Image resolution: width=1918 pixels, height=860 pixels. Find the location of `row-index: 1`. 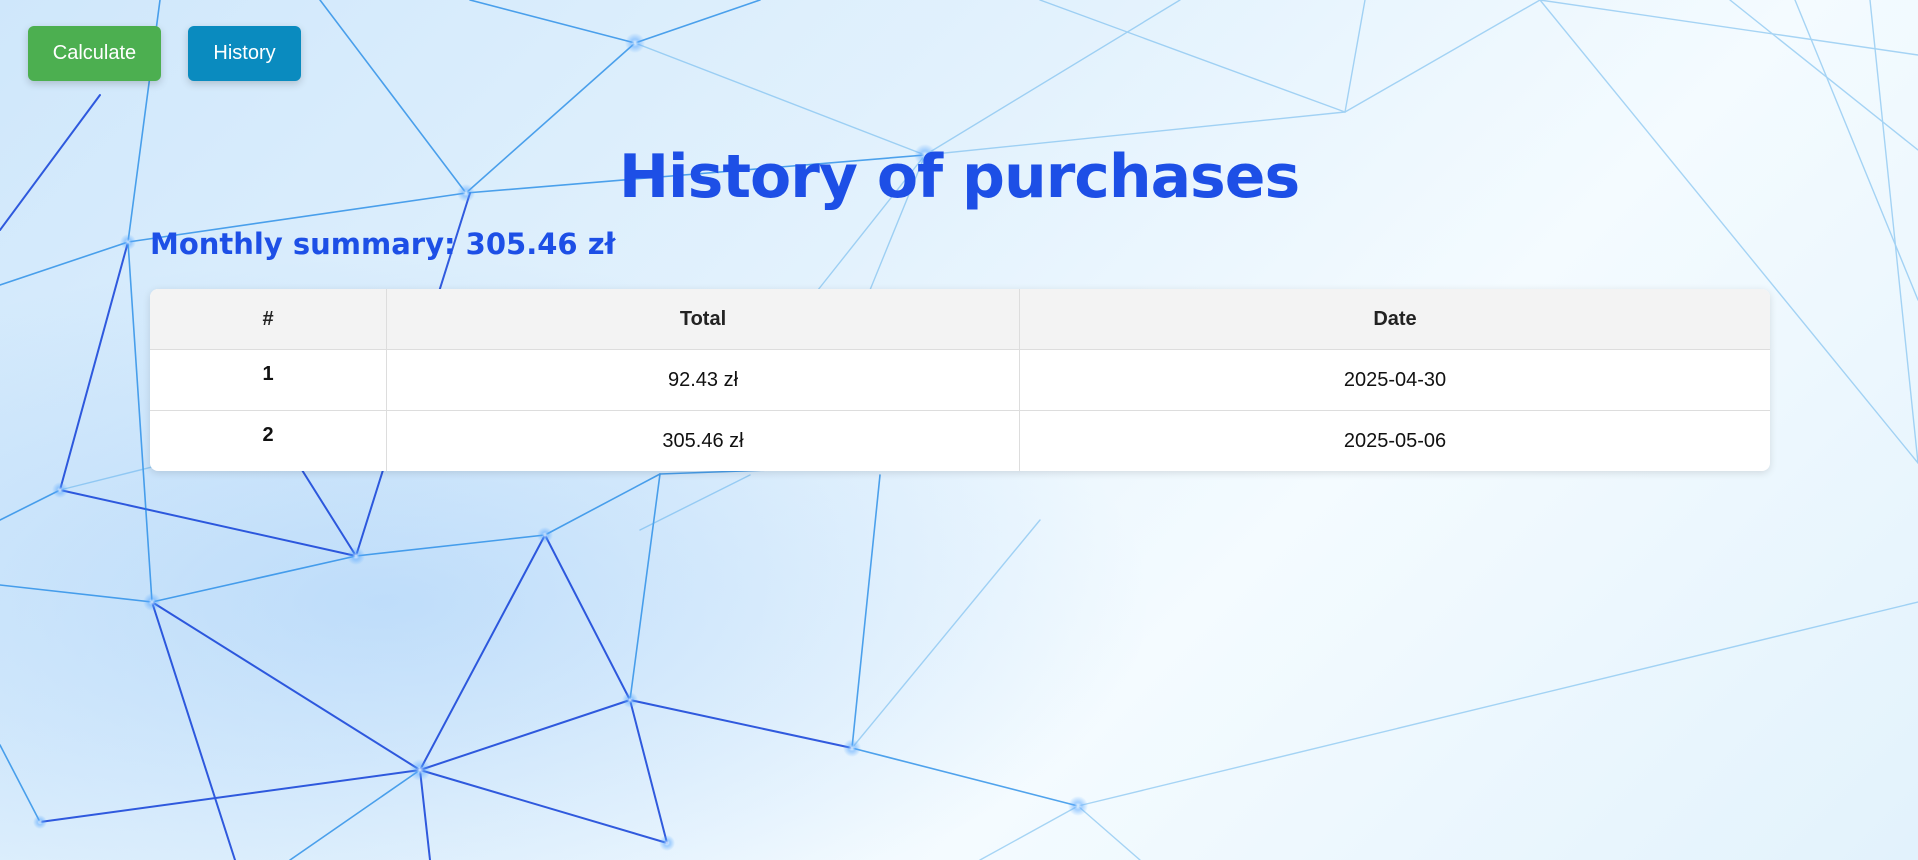

row-index: 1 is located at coordinates (268, 380).